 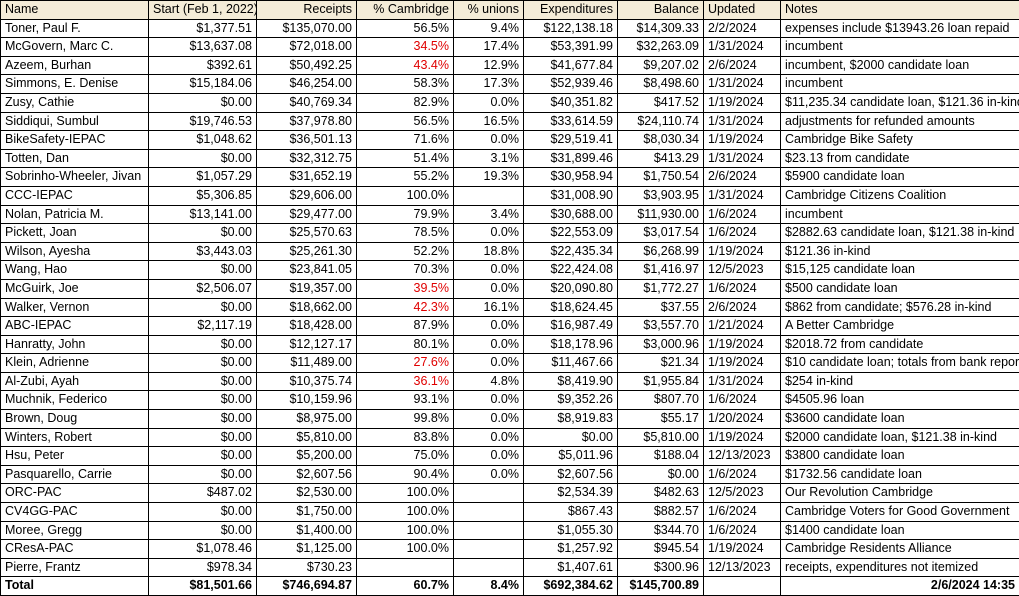 I want to click on cell-expenditures: $11,467.66, so click(x=571, y=363).